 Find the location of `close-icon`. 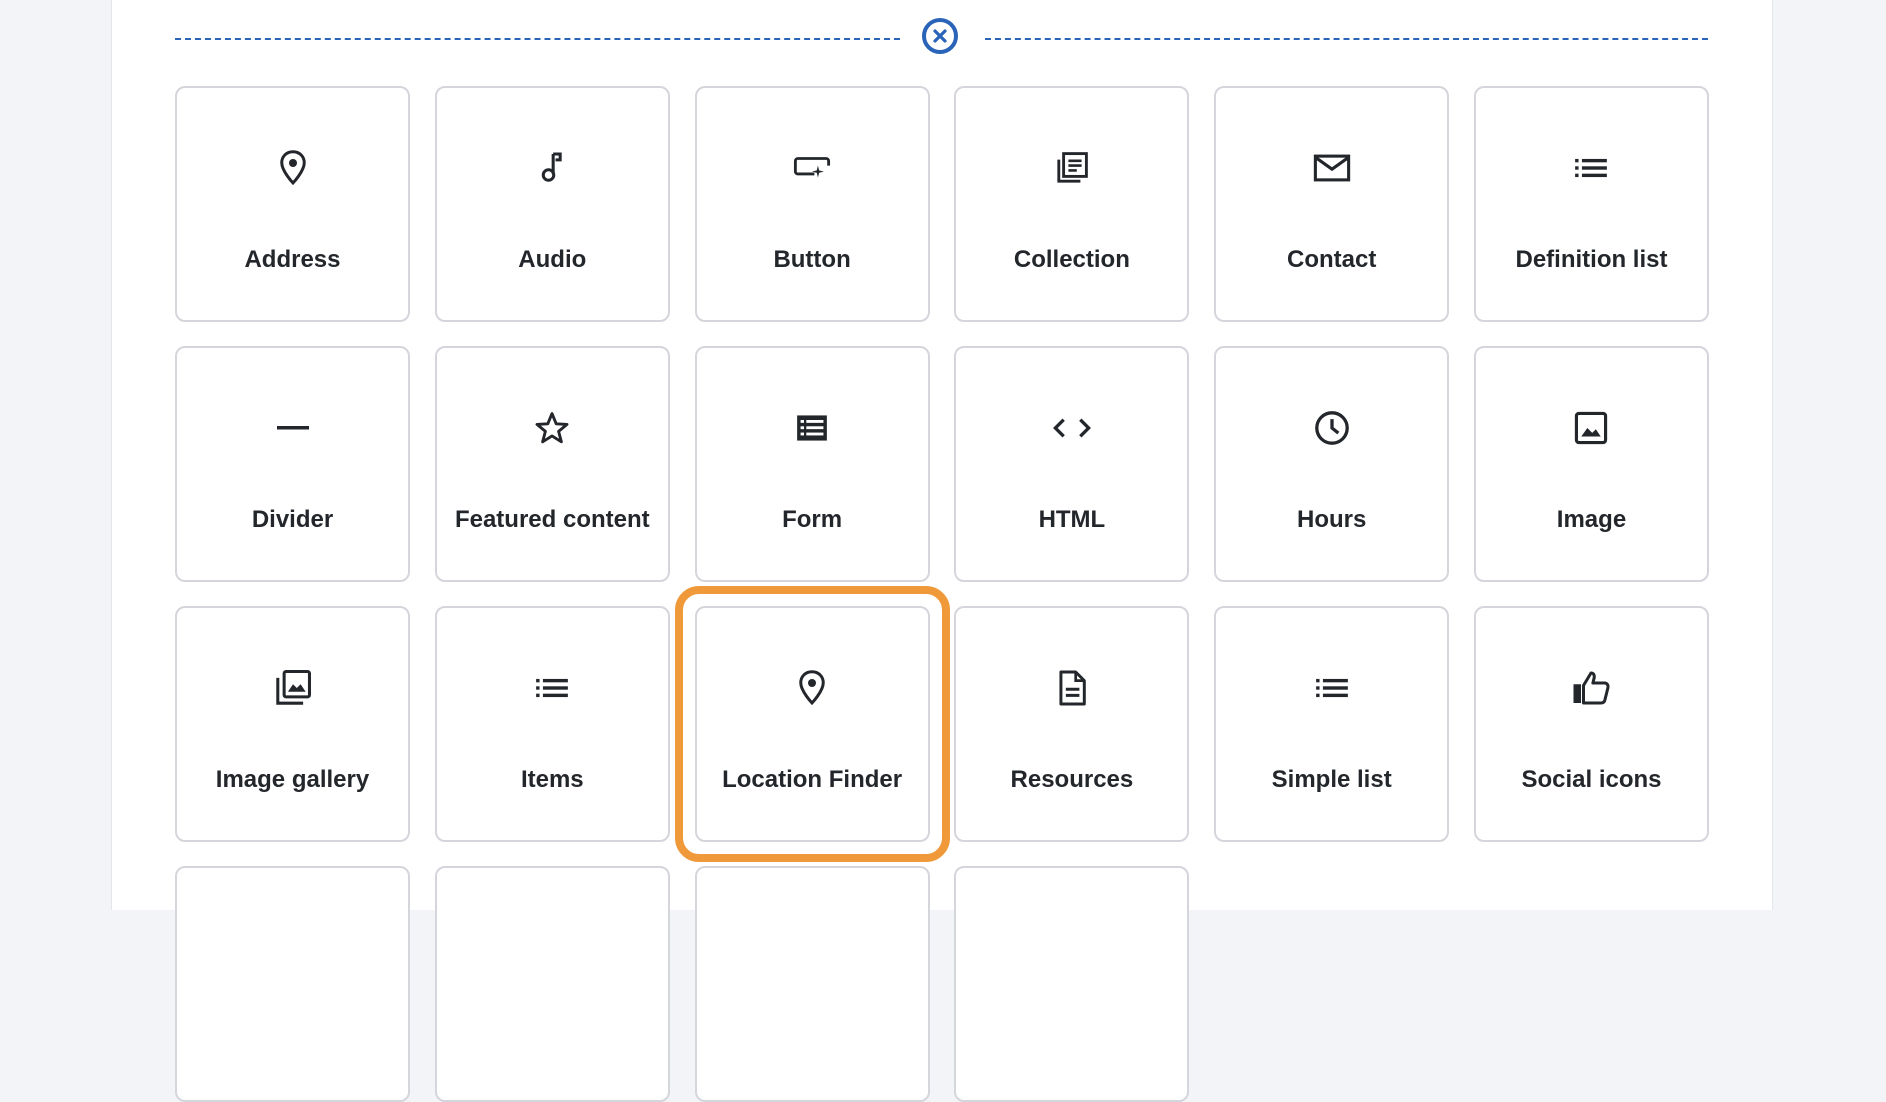

close-icon is located at coordinates (940, 36).